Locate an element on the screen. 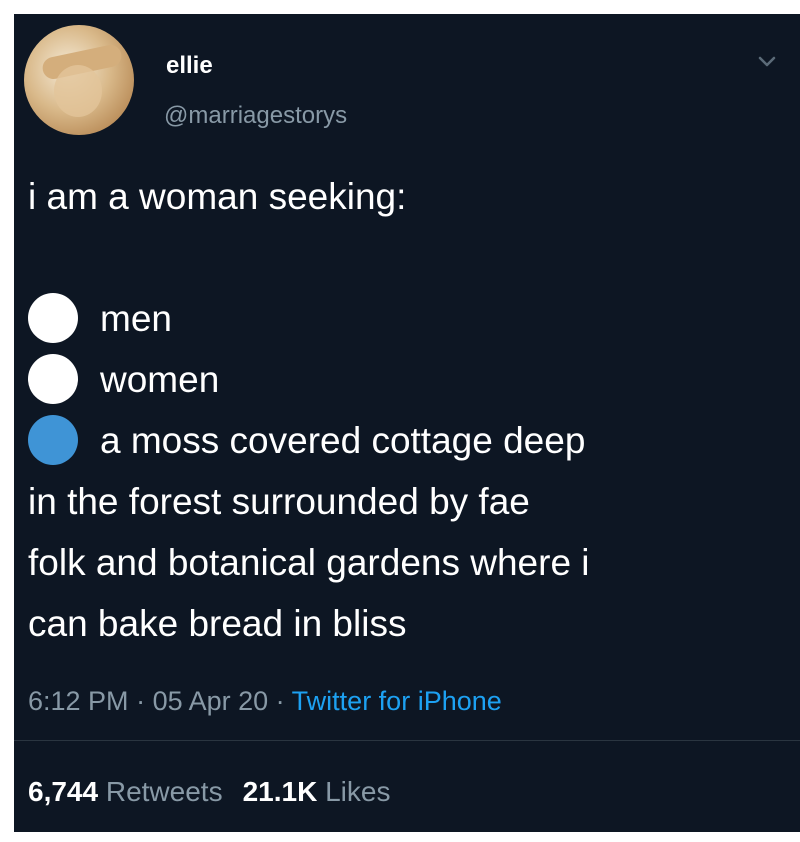 The height and width of the screenshot is (842, 800). likes-count: 21.1K is located at coordinates (280, 791).